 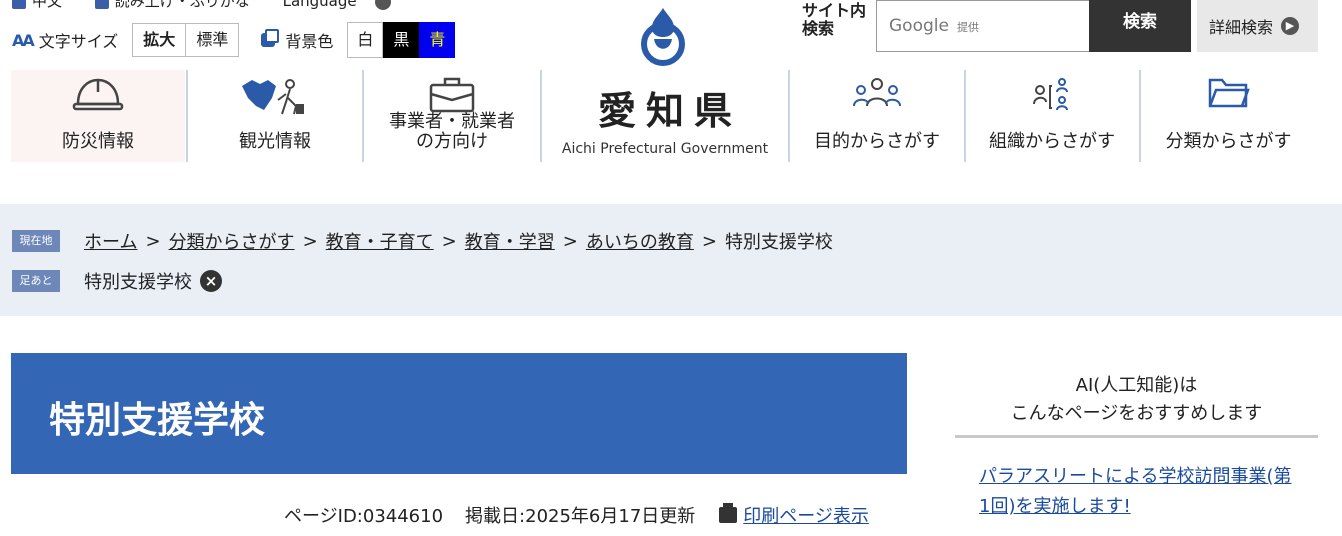 I want to click on prefecture-name: 愛知県, so click(x=669, y=111).